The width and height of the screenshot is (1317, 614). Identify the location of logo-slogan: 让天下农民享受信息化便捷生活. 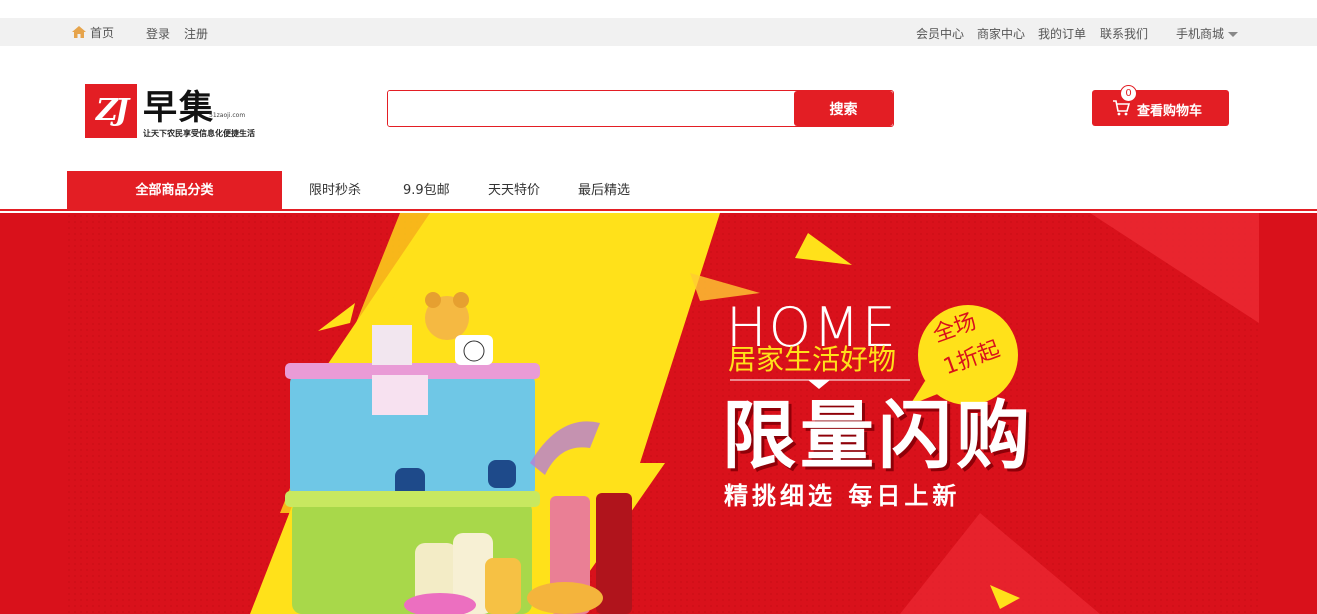
(199, 133).